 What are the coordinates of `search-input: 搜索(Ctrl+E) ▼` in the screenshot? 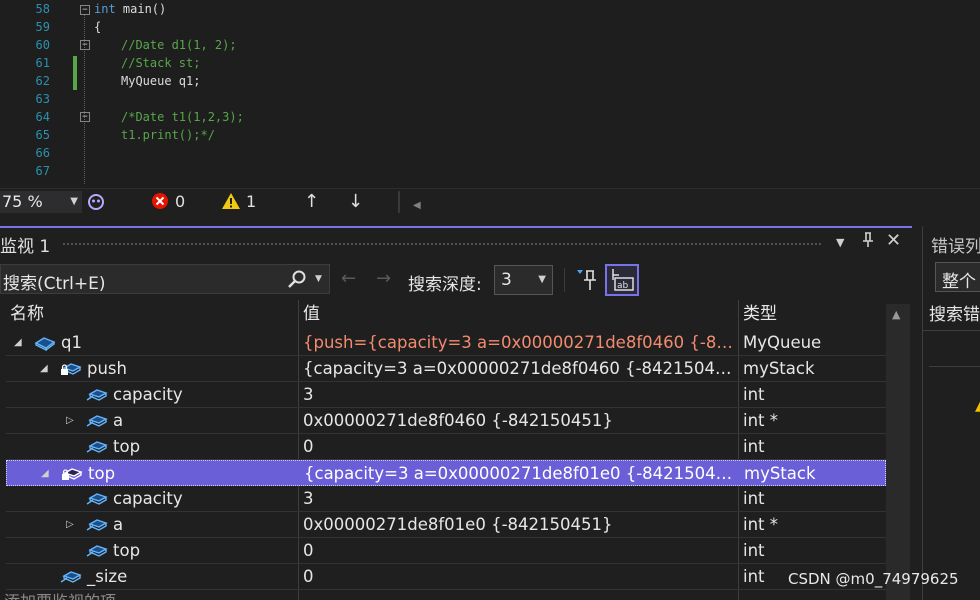 It's located at (165, 279).